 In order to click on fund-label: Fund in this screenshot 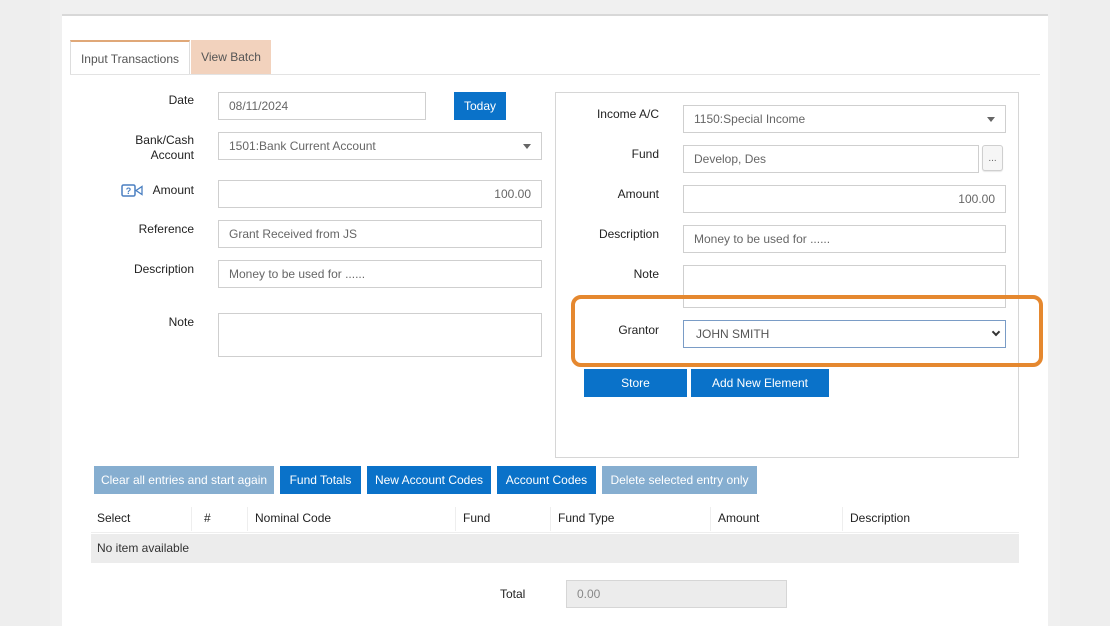, I will do `click(645, 154)`.